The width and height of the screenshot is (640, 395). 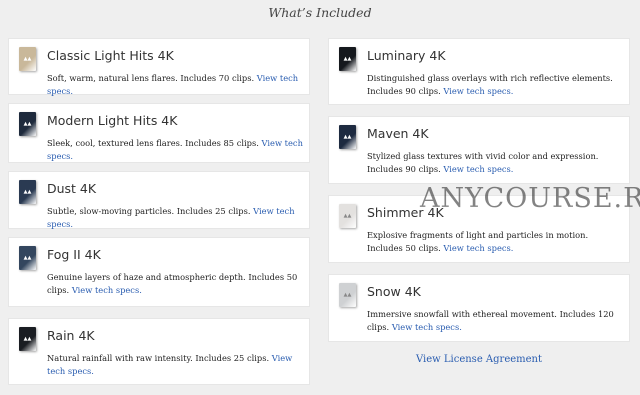 I want to click on product-title: Snow 4K, so click(x=394, y=291).